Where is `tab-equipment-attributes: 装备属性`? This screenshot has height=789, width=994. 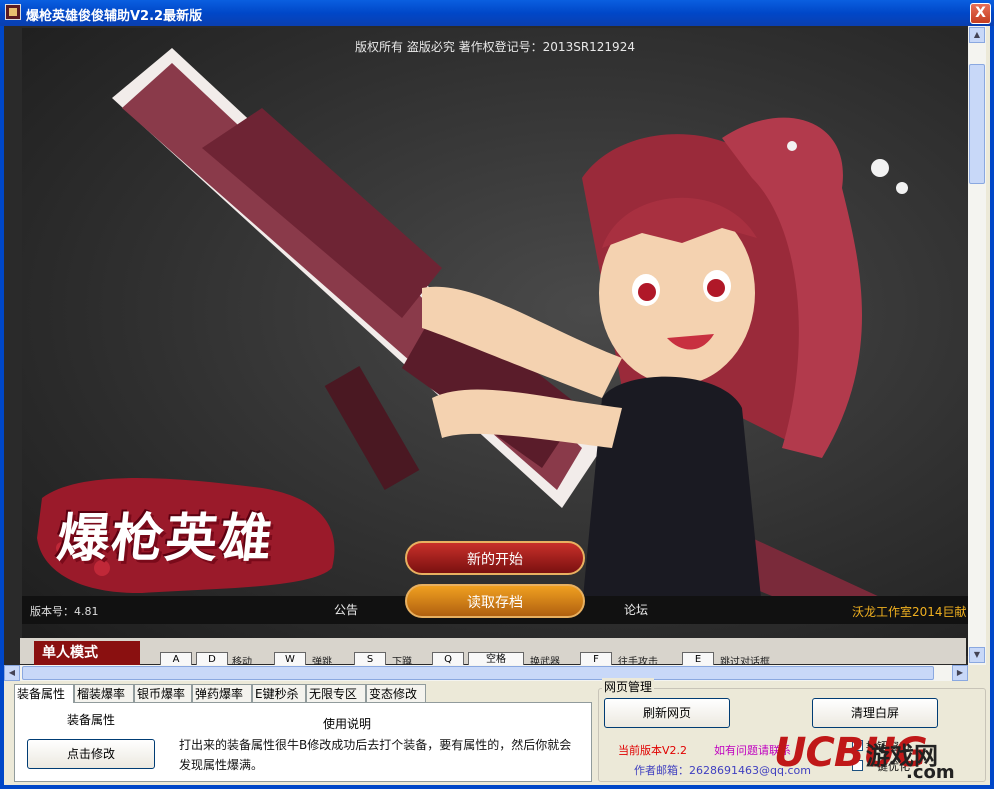 tab-equipment-attributes: 装备属性 is located at coordinates (44, 693).